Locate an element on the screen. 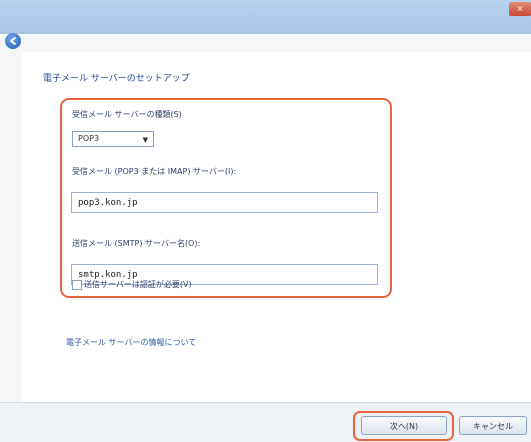  help-link: 電子メール サーバーの情報について is located at coordinates (131, 342).